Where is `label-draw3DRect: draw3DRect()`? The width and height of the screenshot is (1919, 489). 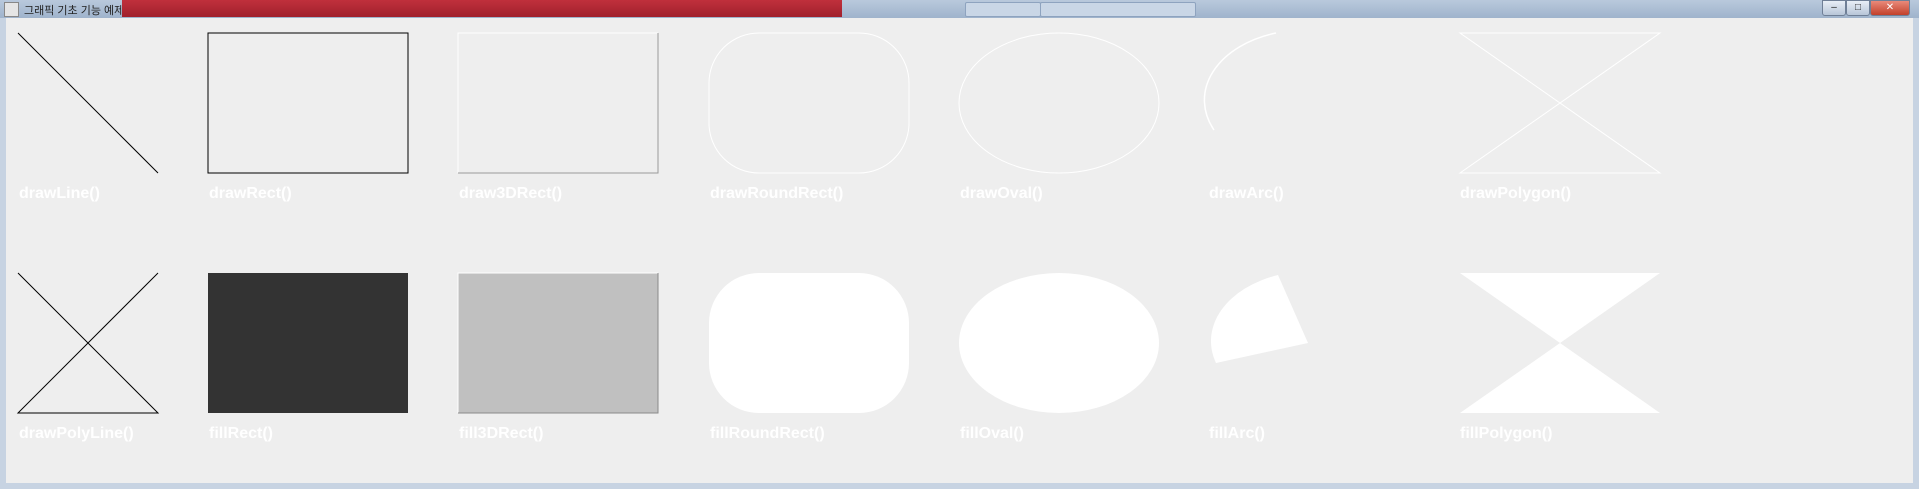 label-draw3DRect: draw3DRect() is located at coordinates (511, 193).